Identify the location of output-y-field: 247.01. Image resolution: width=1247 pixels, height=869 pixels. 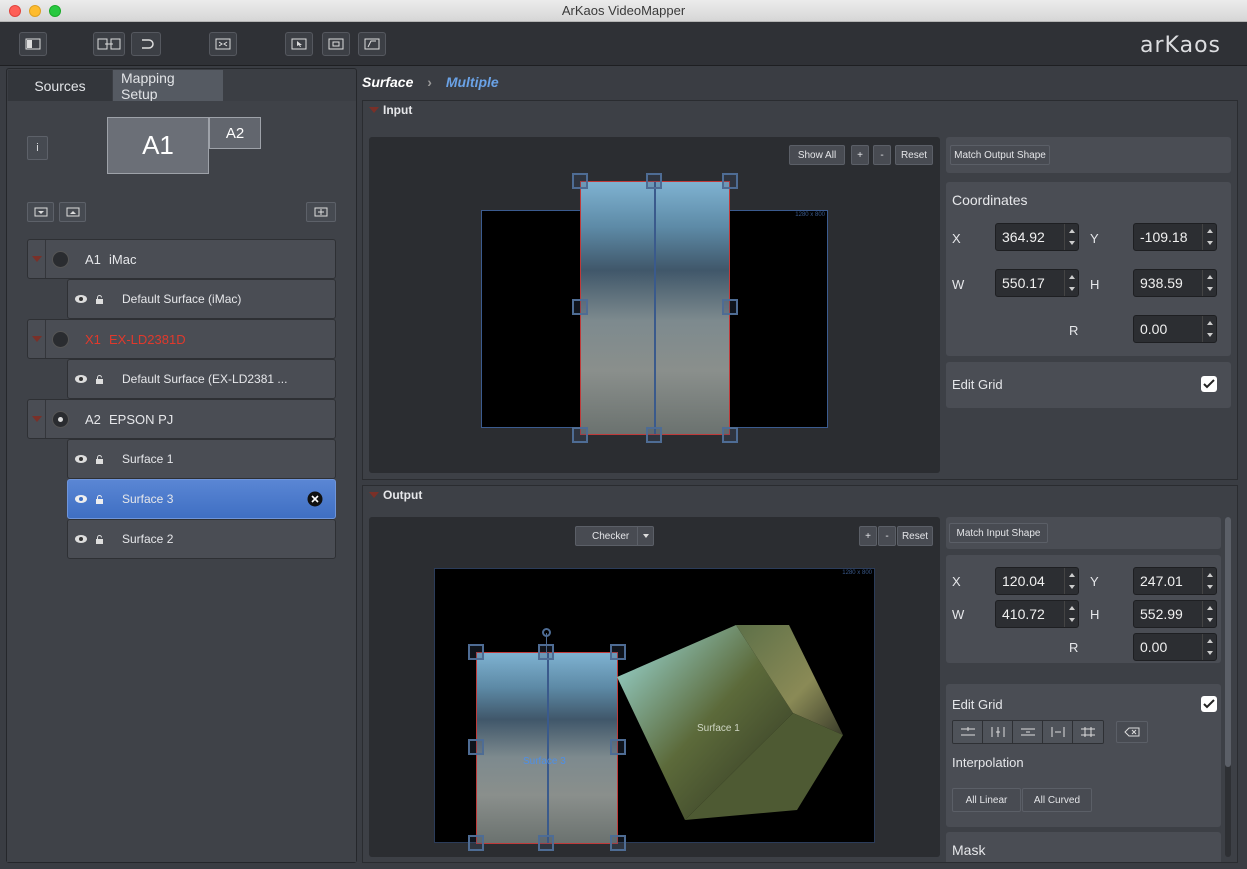
(1175, 581).